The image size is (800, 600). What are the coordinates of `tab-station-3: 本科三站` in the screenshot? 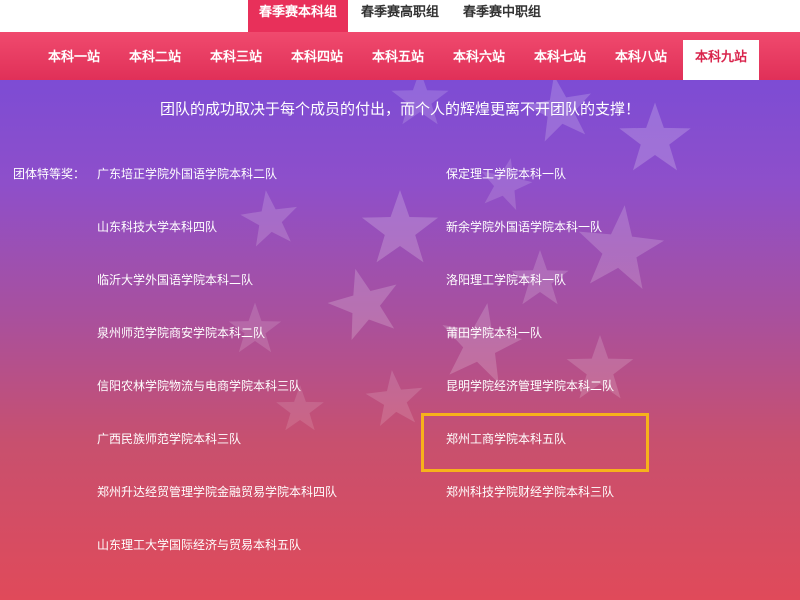 It's located at (236, 60).